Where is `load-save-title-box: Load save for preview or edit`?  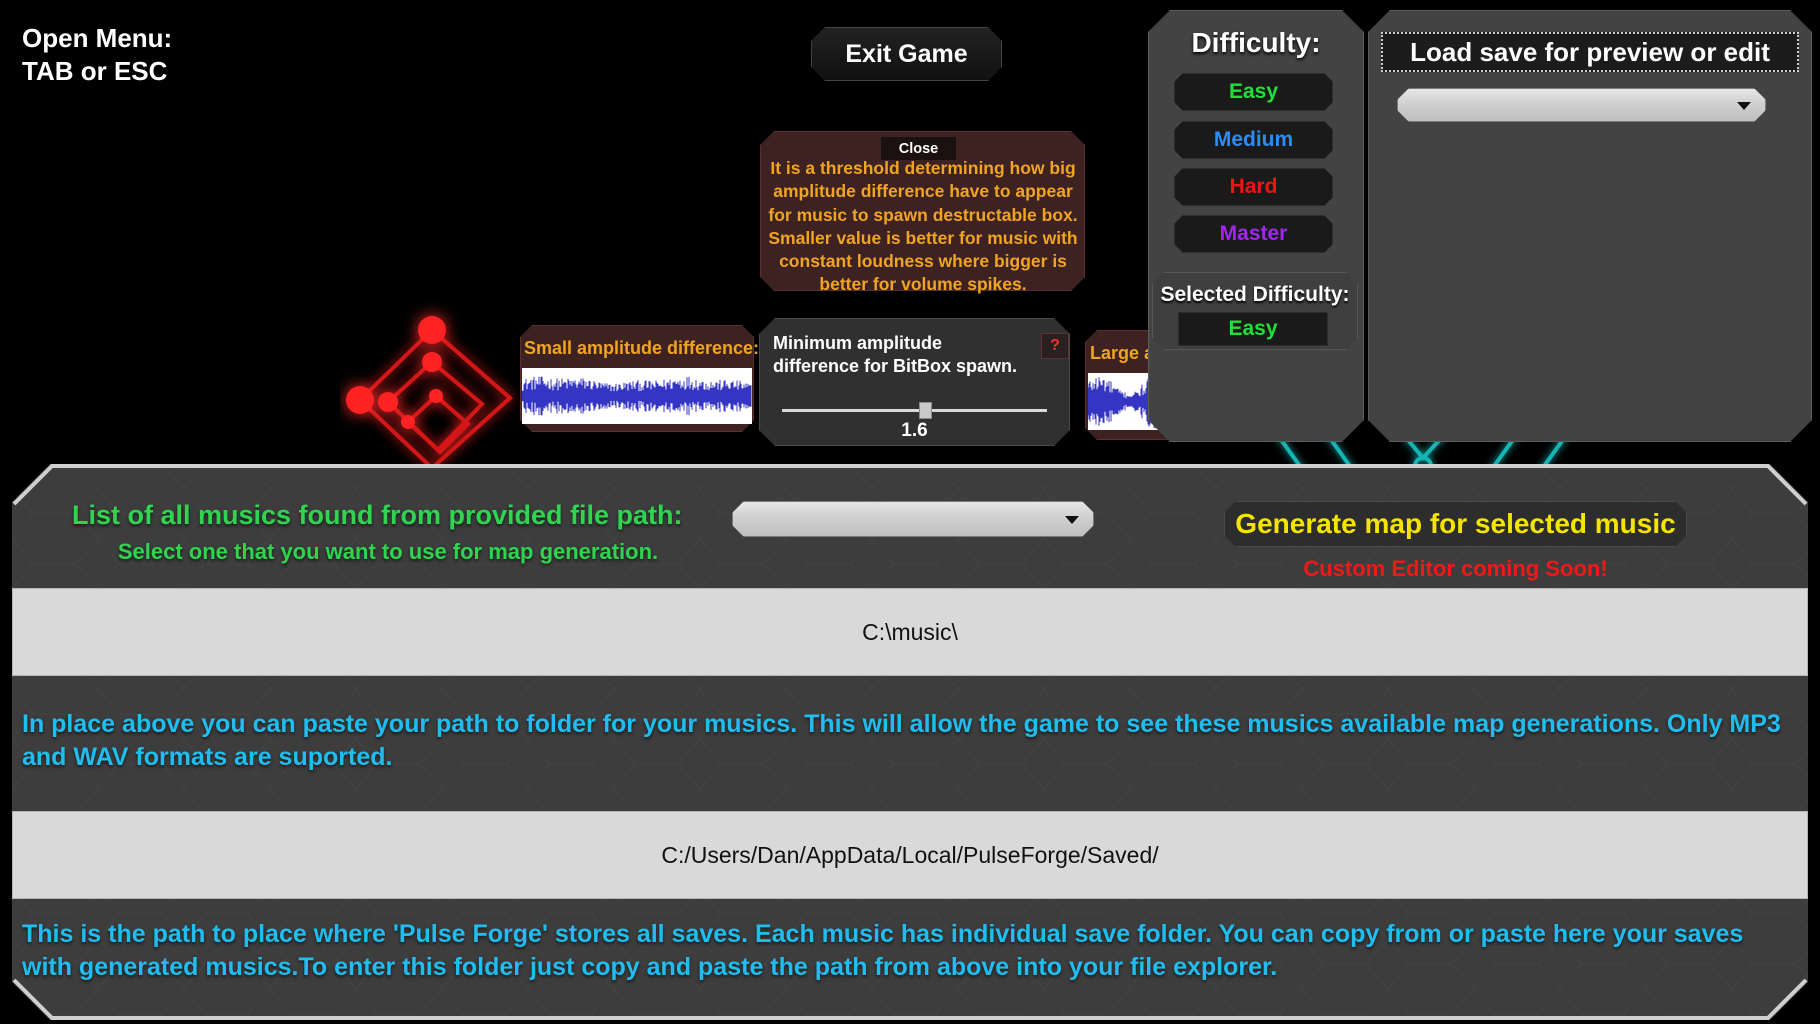 load-save-title-box: Load save for preview or edit is located at coordinates (1590, 52).